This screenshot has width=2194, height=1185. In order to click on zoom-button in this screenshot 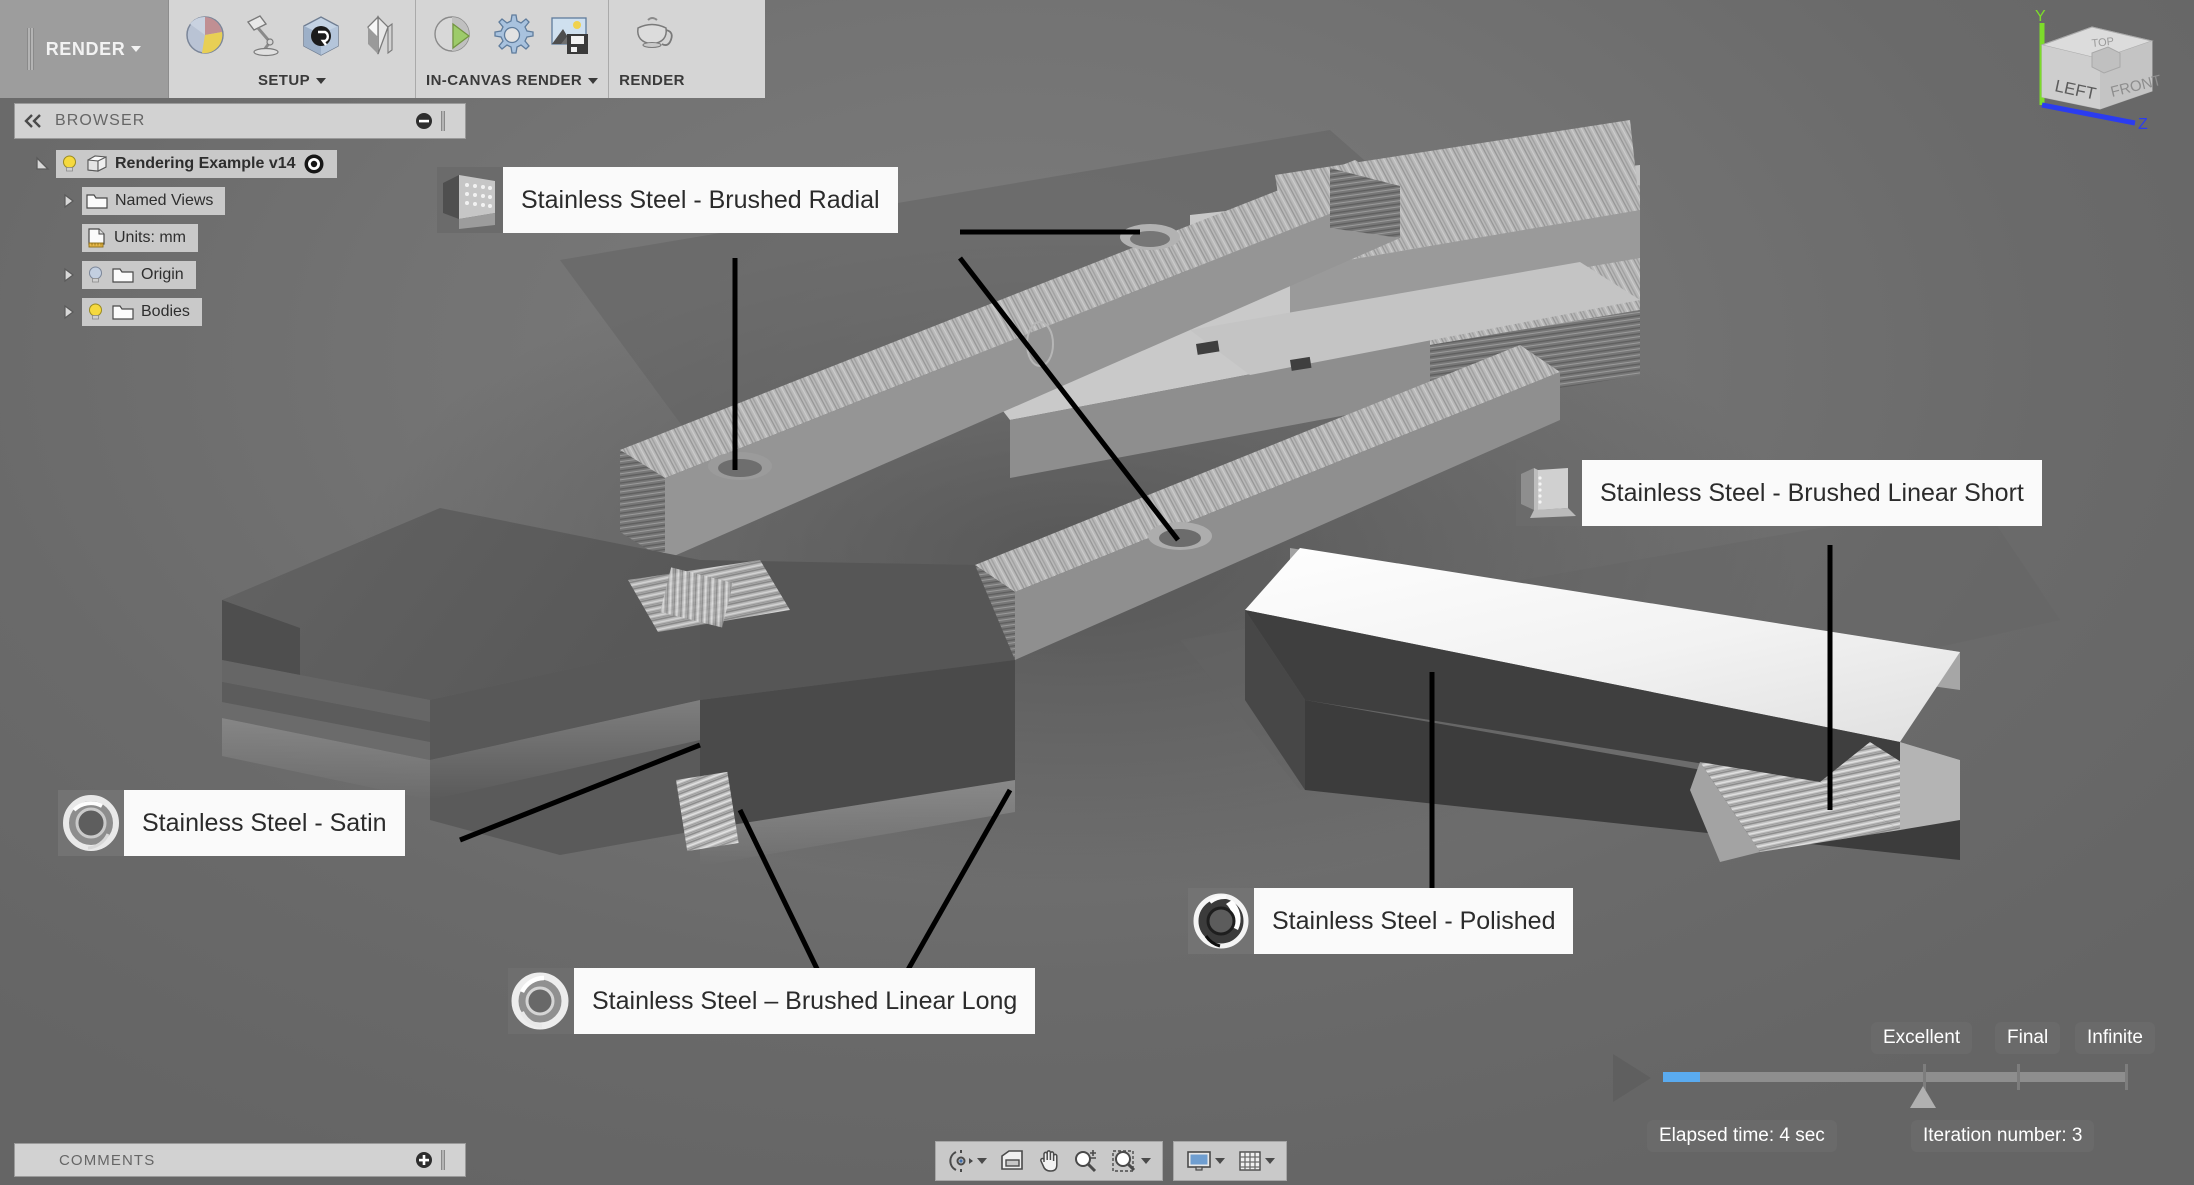, I will do `click(1086, 1161)`.